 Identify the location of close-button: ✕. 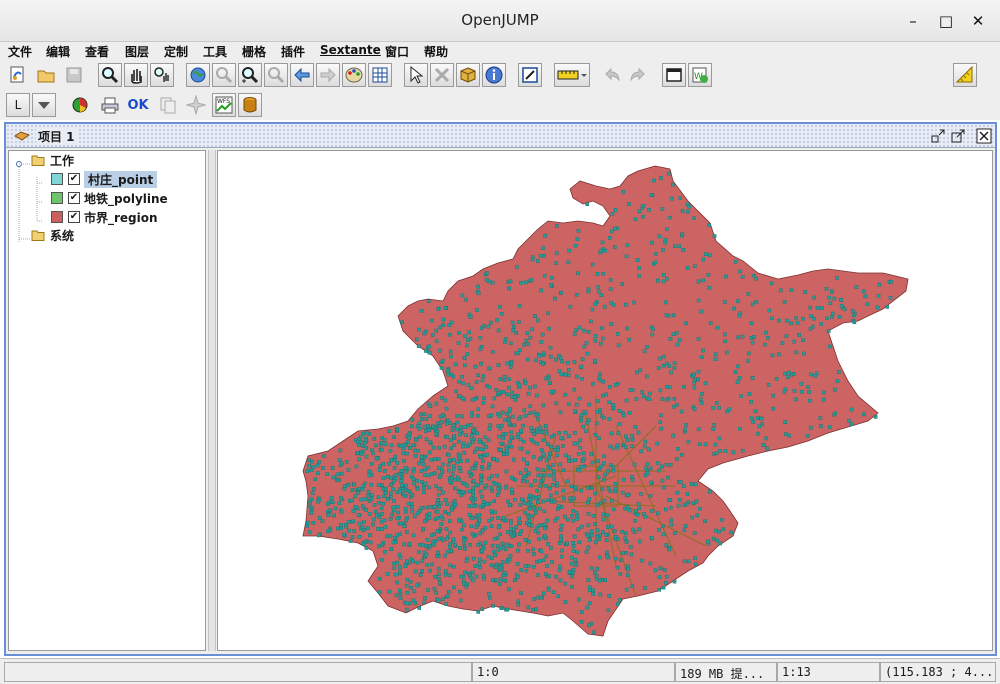
(978, 21).